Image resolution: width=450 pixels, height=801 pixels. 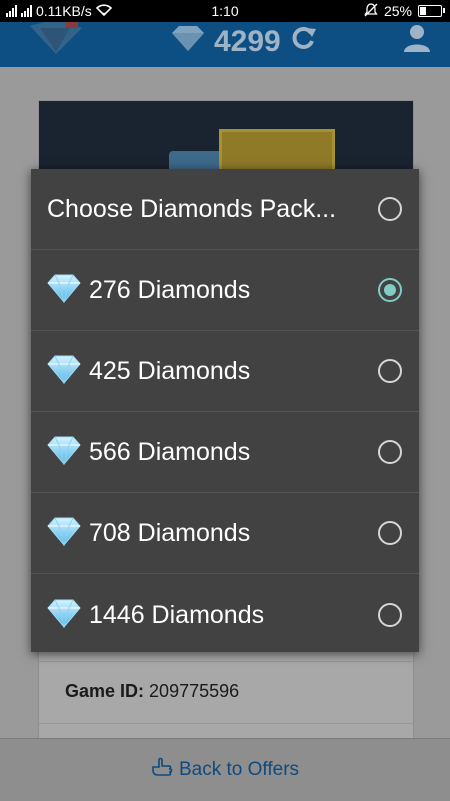 I want to click on pack-option-label: 708 Diamonds, so click(x=170, y=532).